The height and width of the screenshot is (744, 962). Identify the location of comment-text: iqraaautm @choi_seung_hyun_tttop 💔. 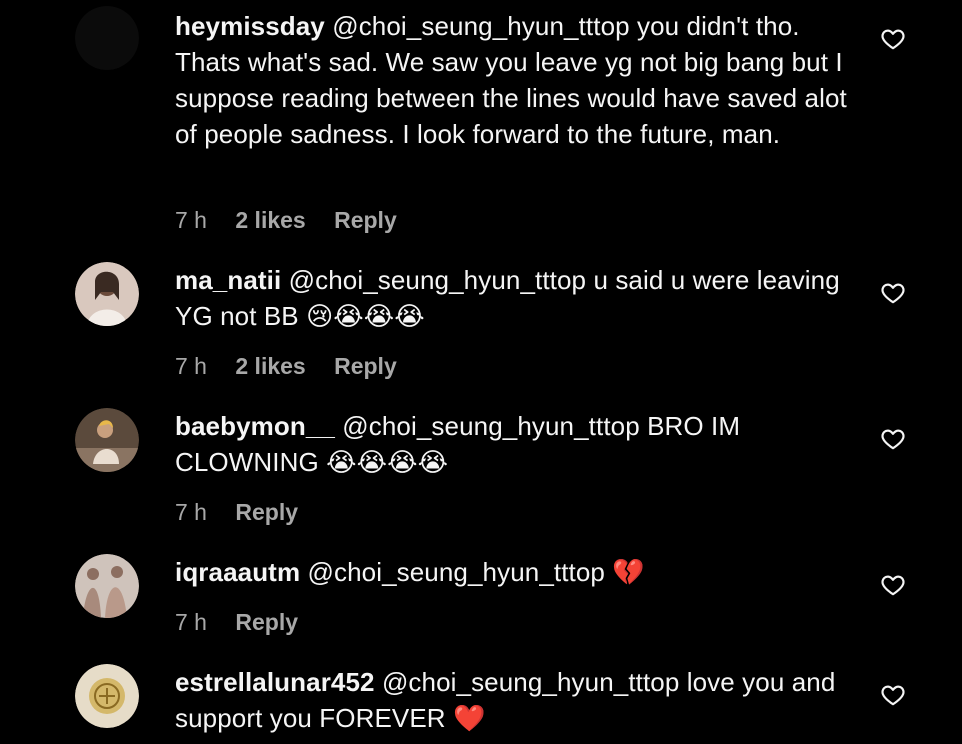
(520, 572).